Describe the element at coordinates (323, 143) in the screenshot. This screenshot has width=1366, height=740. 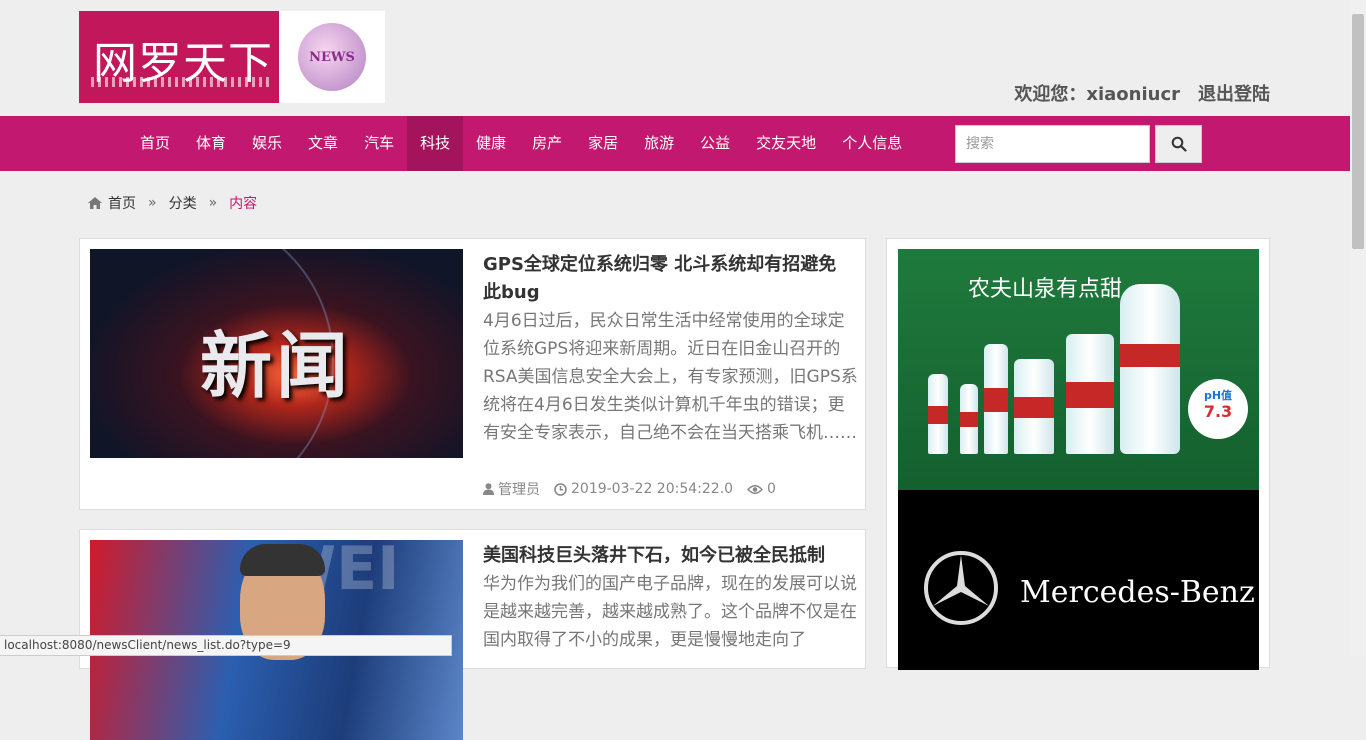
I see `nav-item: 文章` at that location.